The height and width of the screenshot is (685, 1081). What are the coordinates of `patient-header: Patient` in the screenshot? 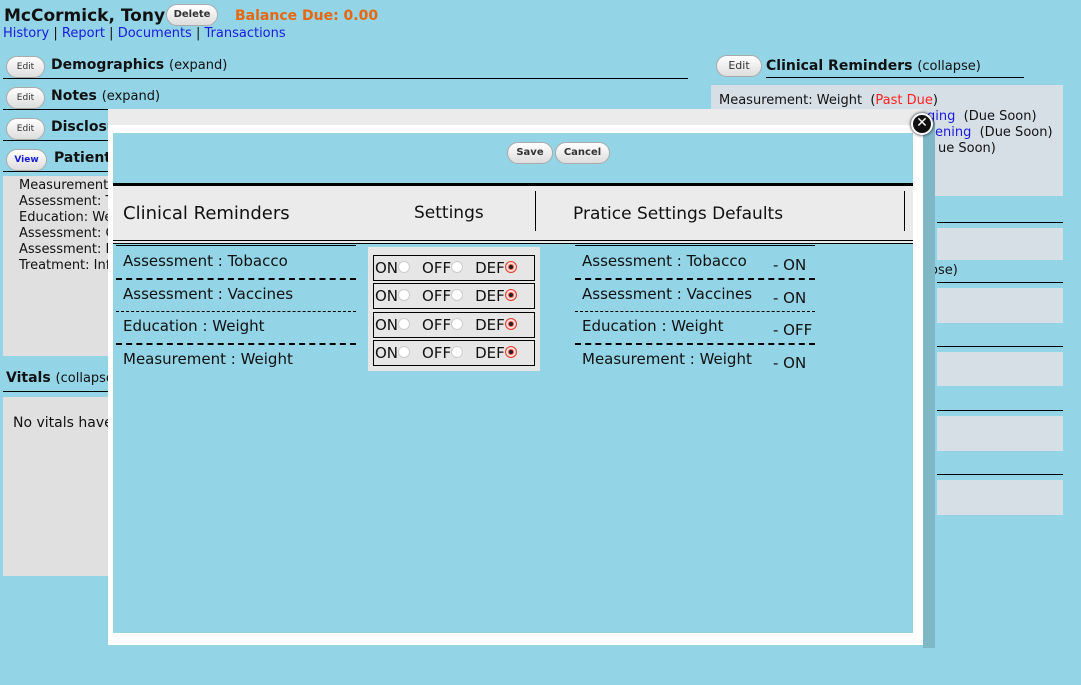 It's located at (82, 158).